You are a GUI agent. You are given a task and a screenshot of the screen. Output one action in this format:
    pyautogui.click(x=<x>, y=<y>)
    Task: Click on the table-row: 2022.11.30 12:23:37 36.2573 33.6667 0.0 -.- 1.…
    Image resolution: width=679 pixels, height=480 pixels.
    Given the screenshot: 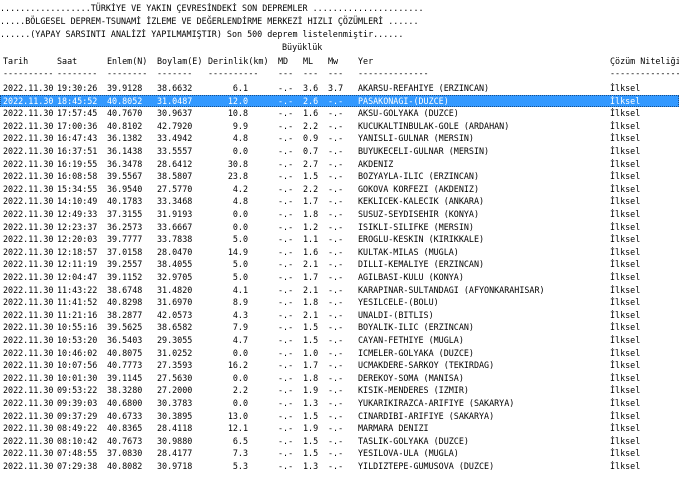 What is the action you would take?
    pyautogui.click(x=339, y=227)
    